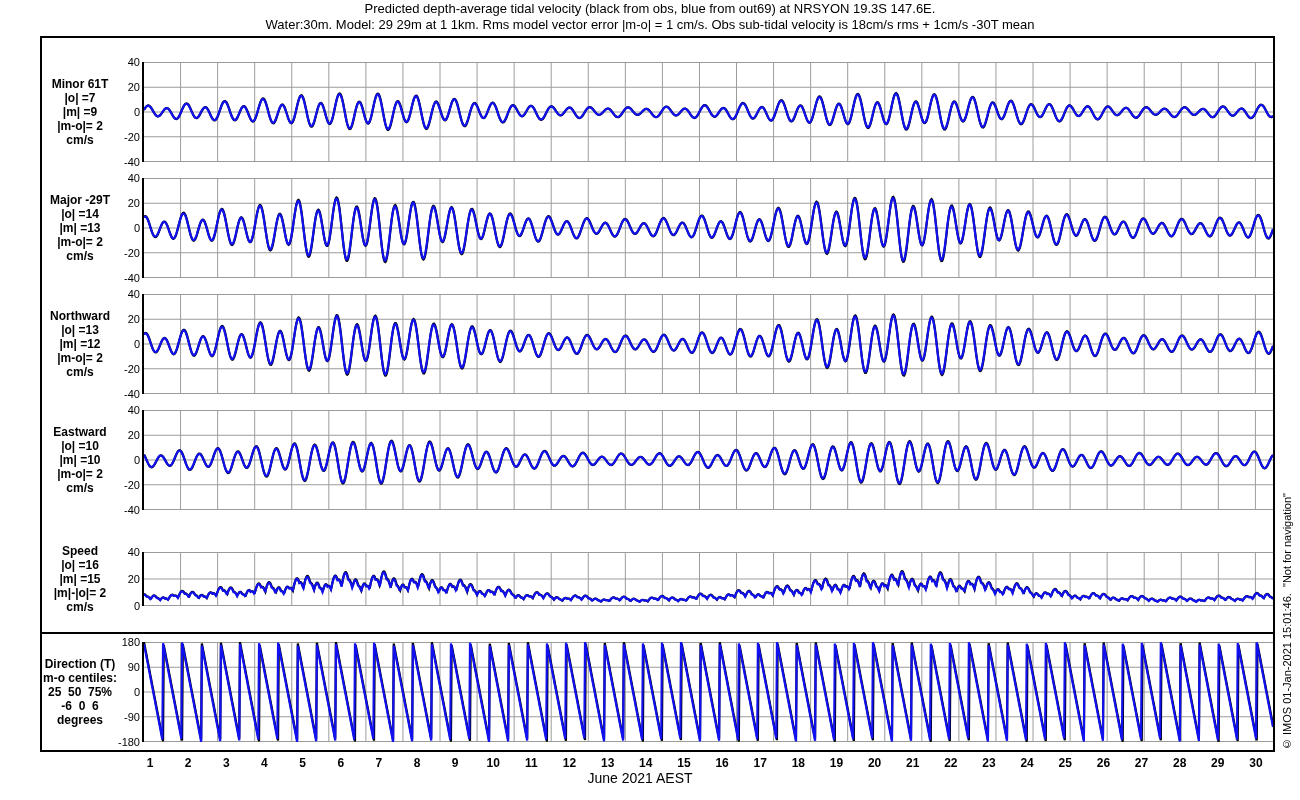 Image resolution: width=1300 pixels, height=800 pixels. What do you see at coordinates (836, 763) in the screenshot?
I see `x-tick-label: 19` at bounding box center [836, 763].